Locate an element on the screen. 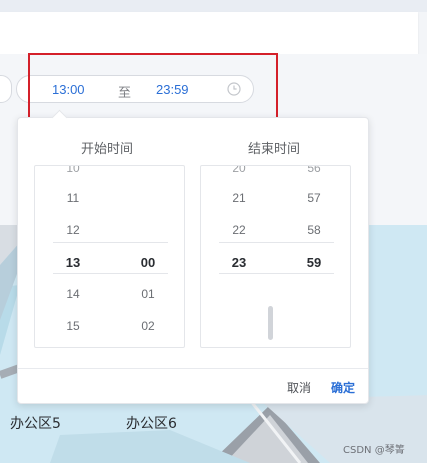 The image size is (427, 463). start-time-spinner: 10 11 12 13 14 15 00 01 02 is located at coordinates (109, 256).